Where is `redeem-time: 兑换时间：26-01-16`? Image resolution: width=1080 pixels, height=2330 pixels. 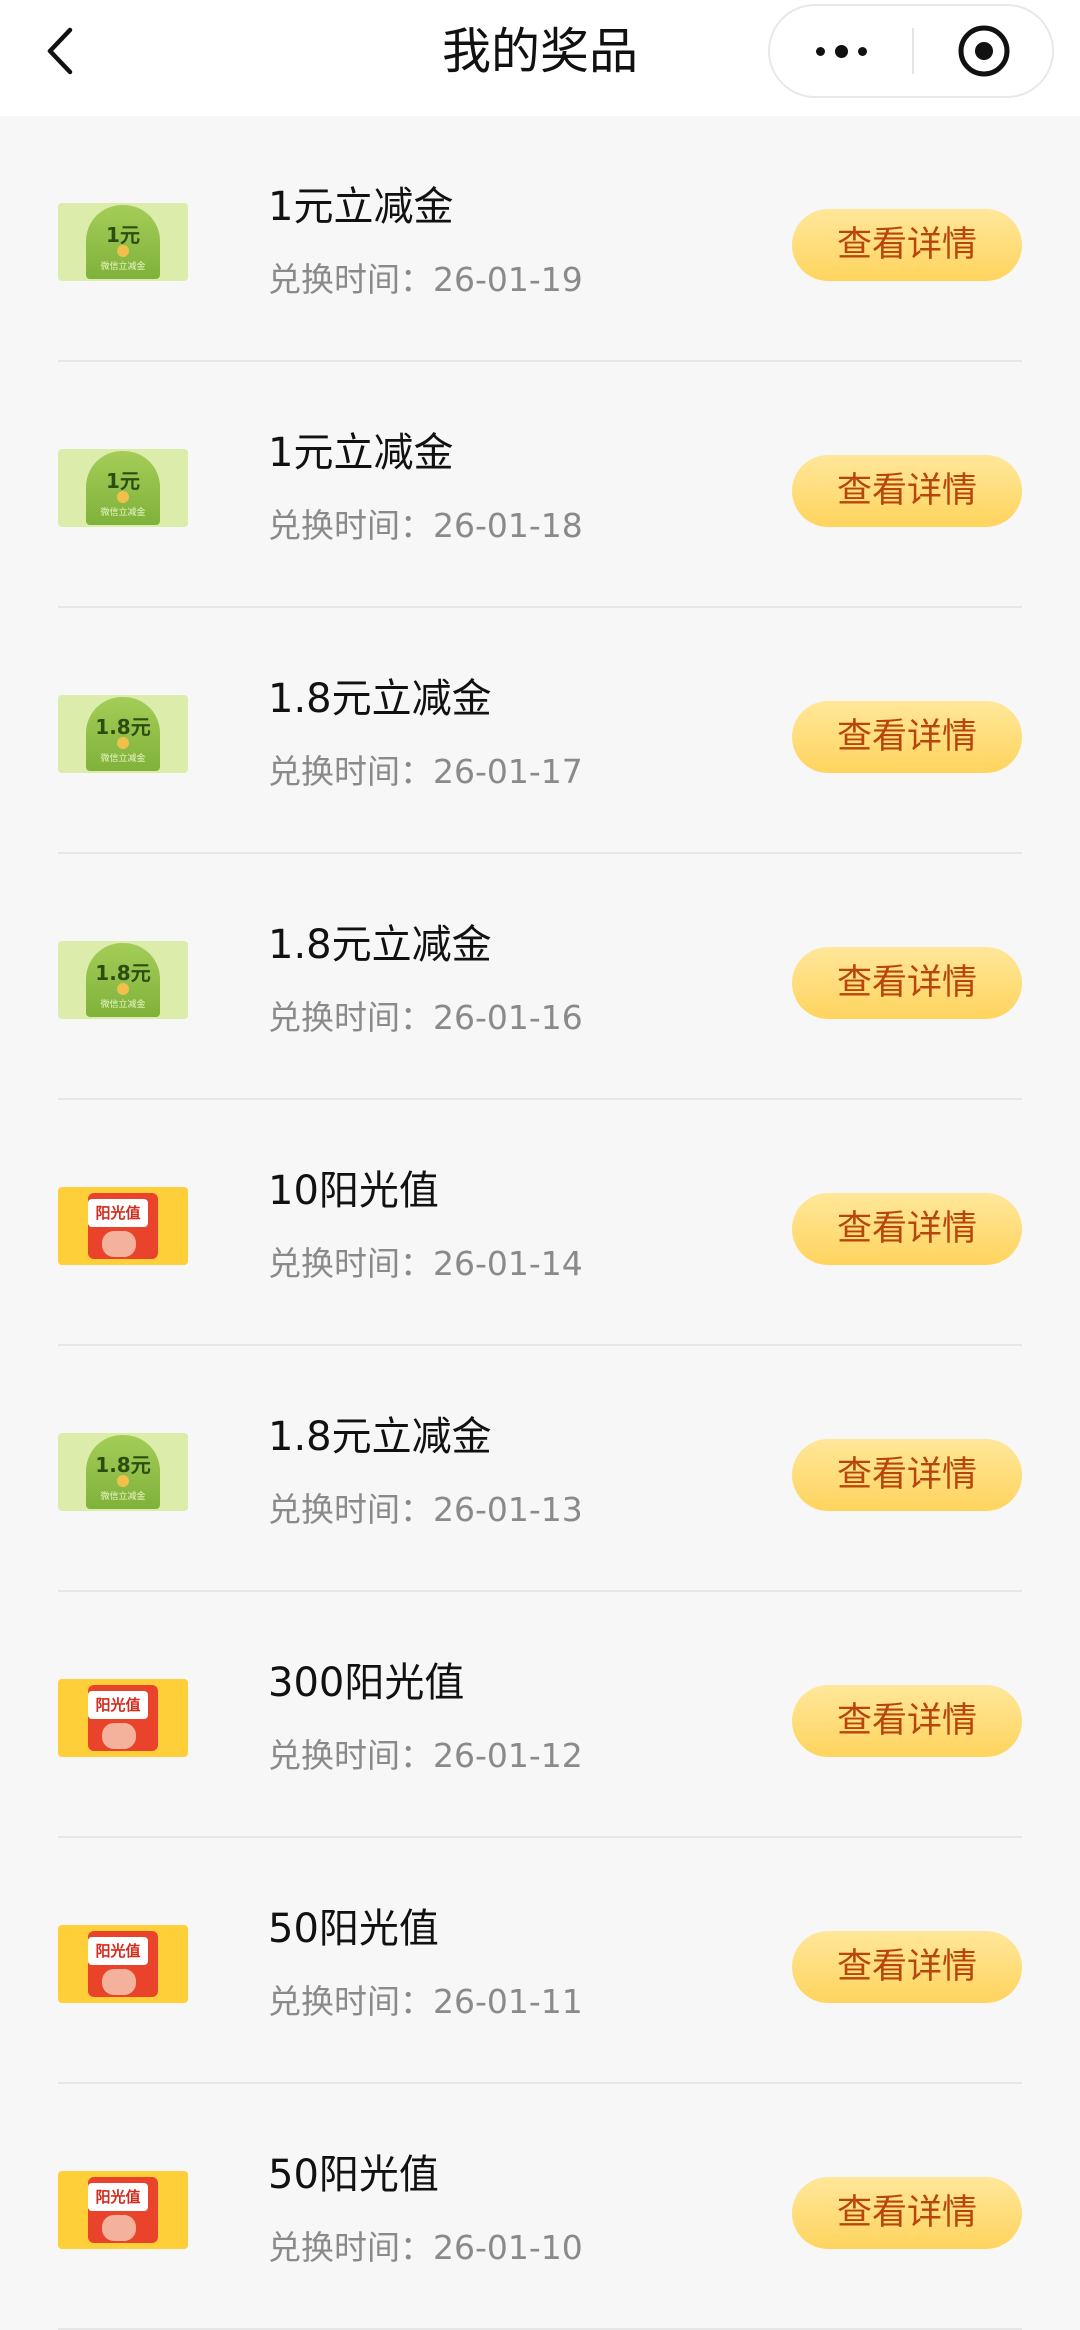
redeem-time: 兑换时间：26-01-16 is located at coordinates (425, 1018).